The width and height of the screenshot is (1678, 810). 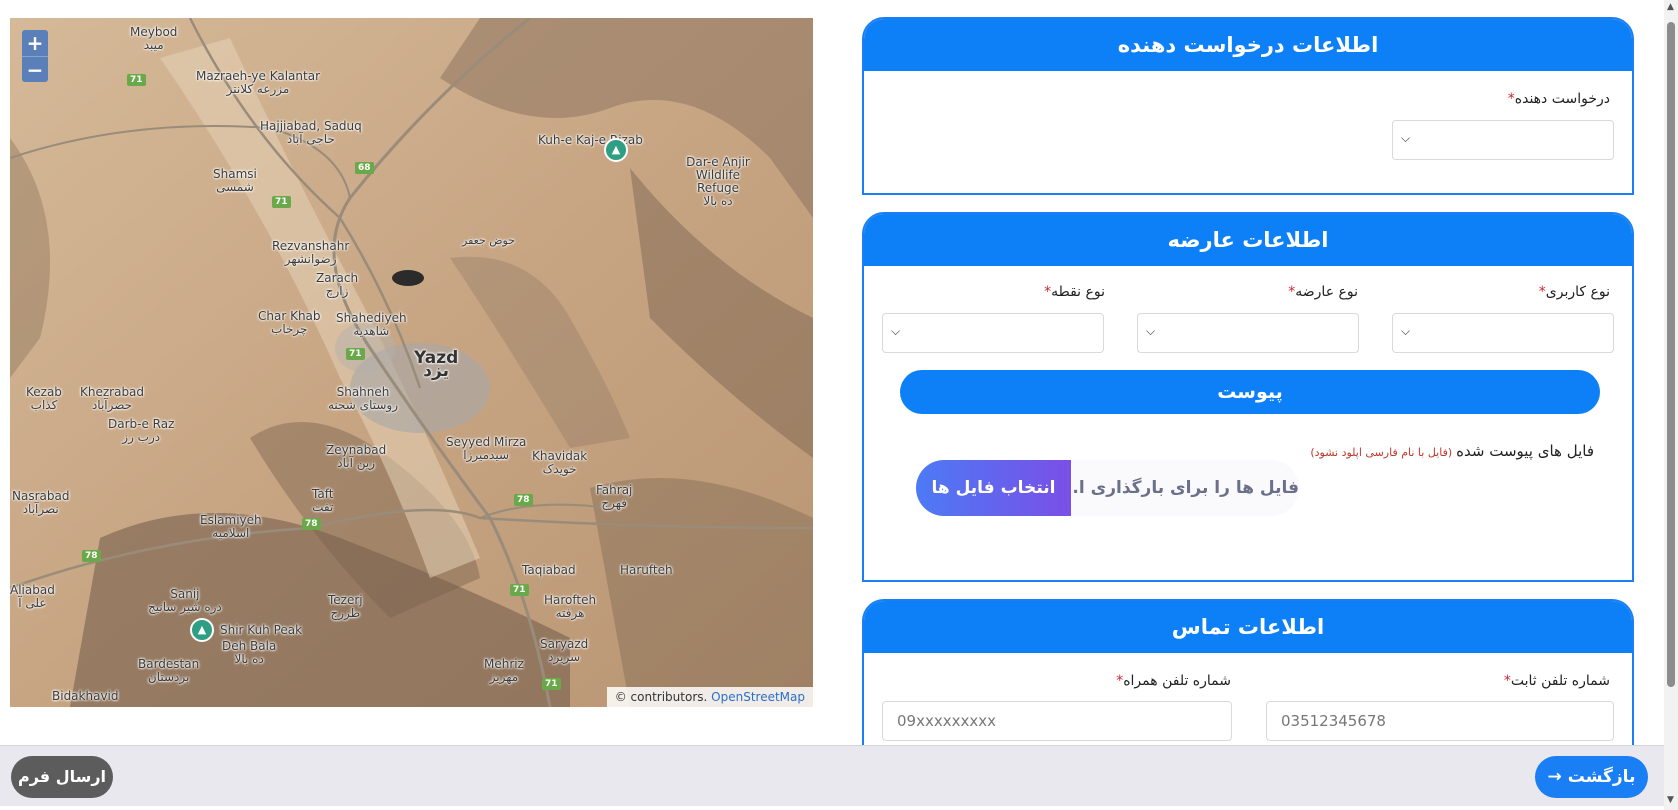 What do you see at coordinates (154, 38) in the screenshot?
I see `map-label: Meybod میبد` at bounding box center [154, 38].